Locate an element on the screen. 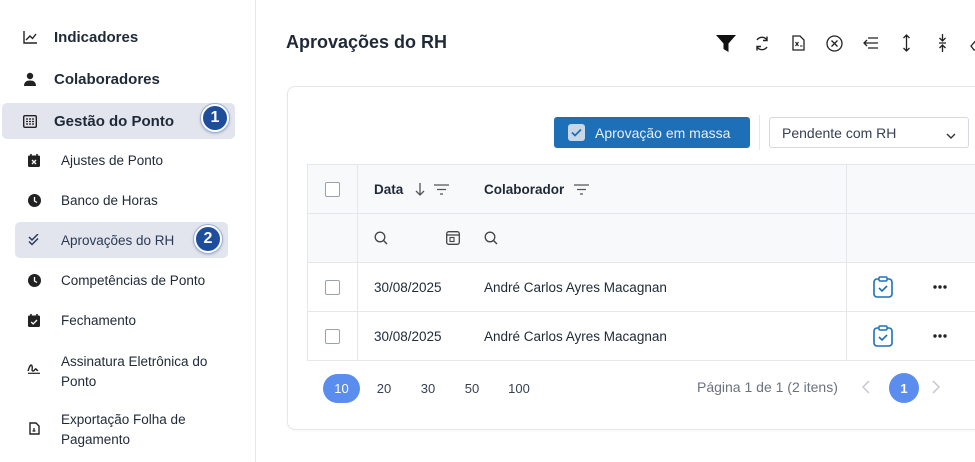 This screenshot has height=462, width=975. label-line-2: Pagamento is located at coordinates (96, 439).